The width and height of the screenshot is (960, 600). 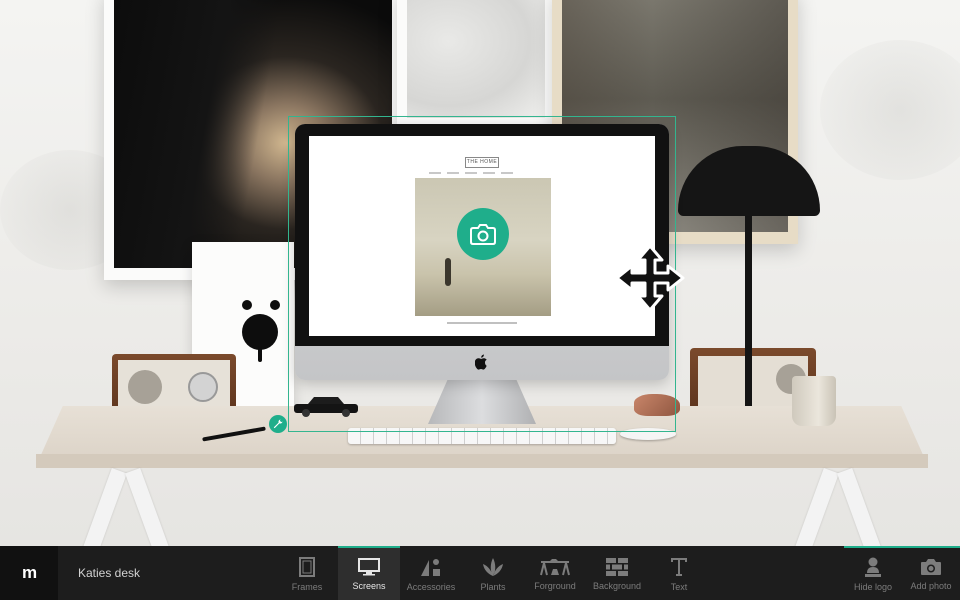 I want to click on tool-label: Screens, so click(x=369, y=585).